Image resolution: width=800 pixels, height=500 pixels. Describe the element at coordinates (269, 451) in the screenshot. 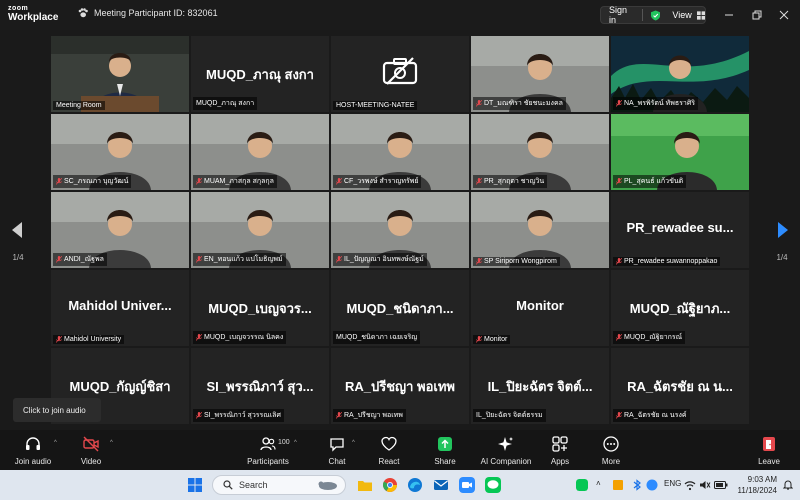

I see `participants-button: 100 Participants ^` at that location.